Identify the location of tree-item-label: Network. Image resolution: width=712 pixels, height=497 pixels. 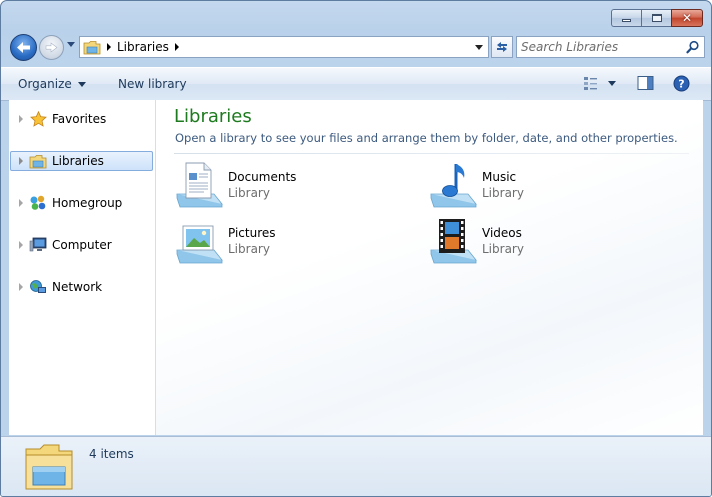
(77, 287).